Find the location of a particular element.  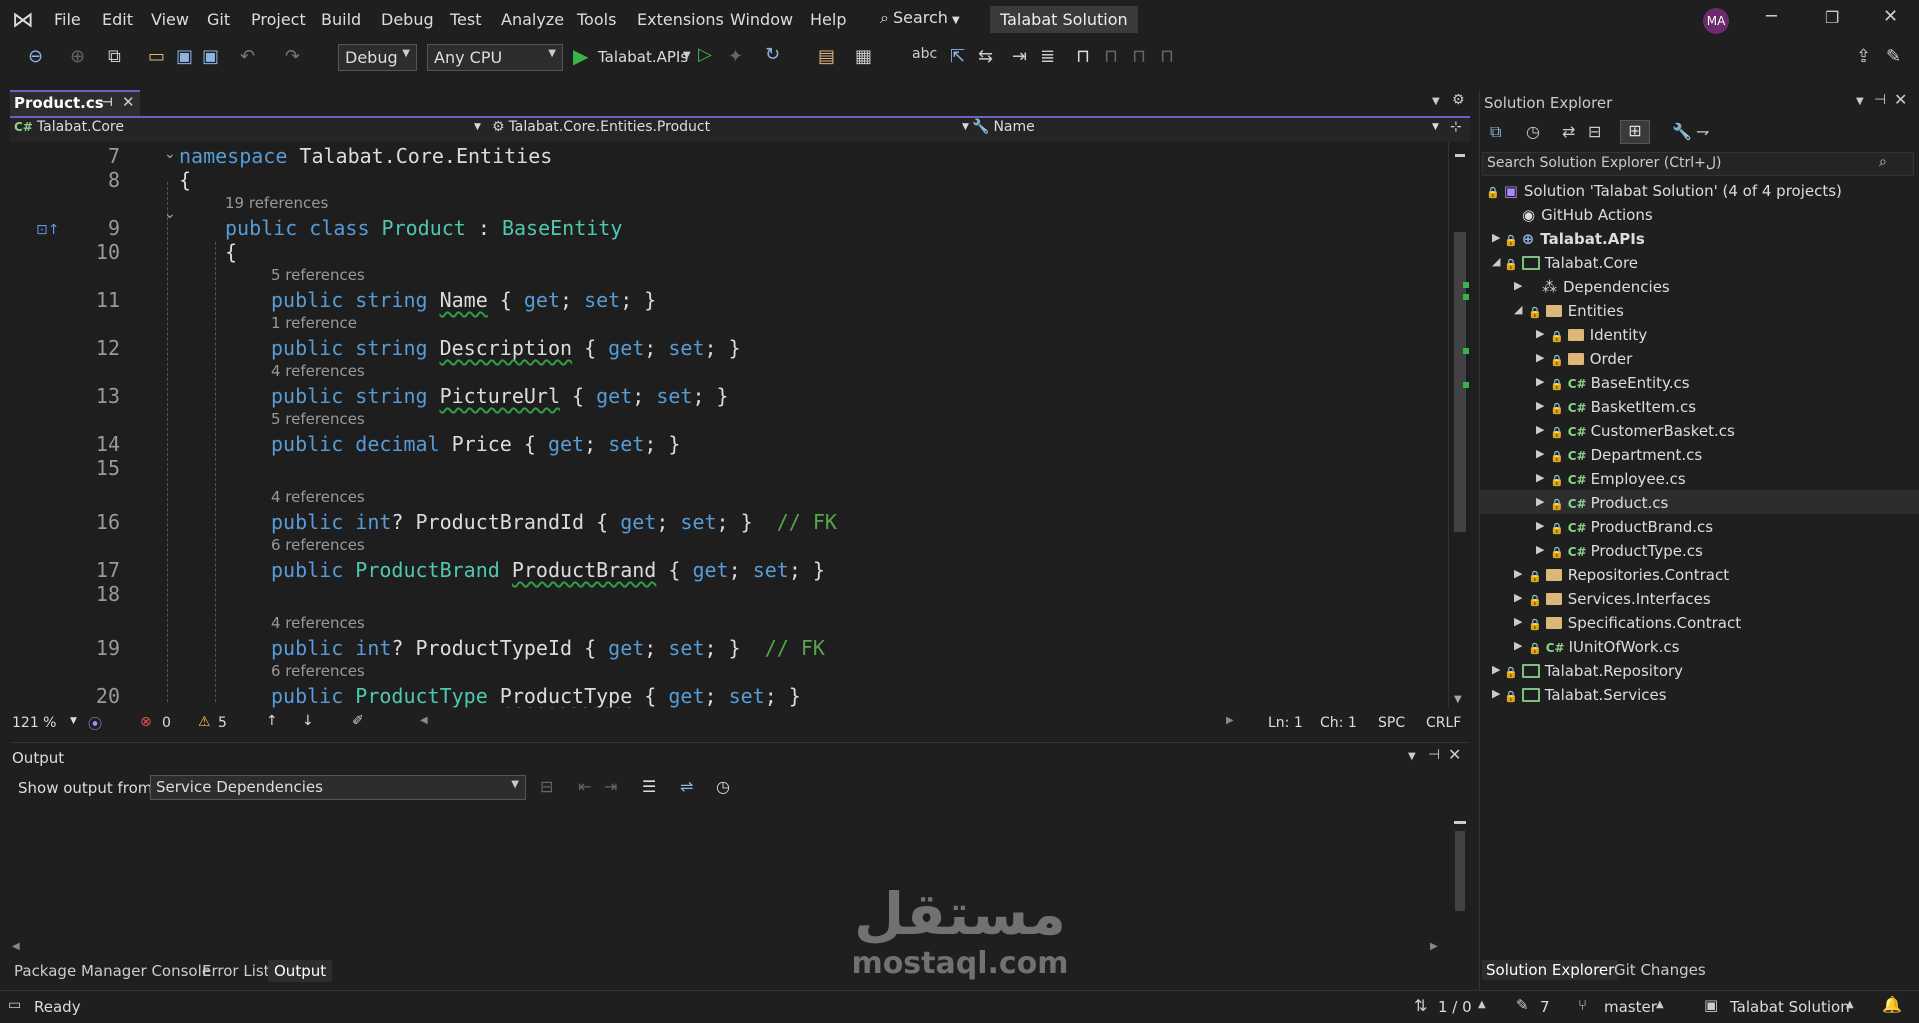

tab-output: Output is located at coordinates (300, 971).